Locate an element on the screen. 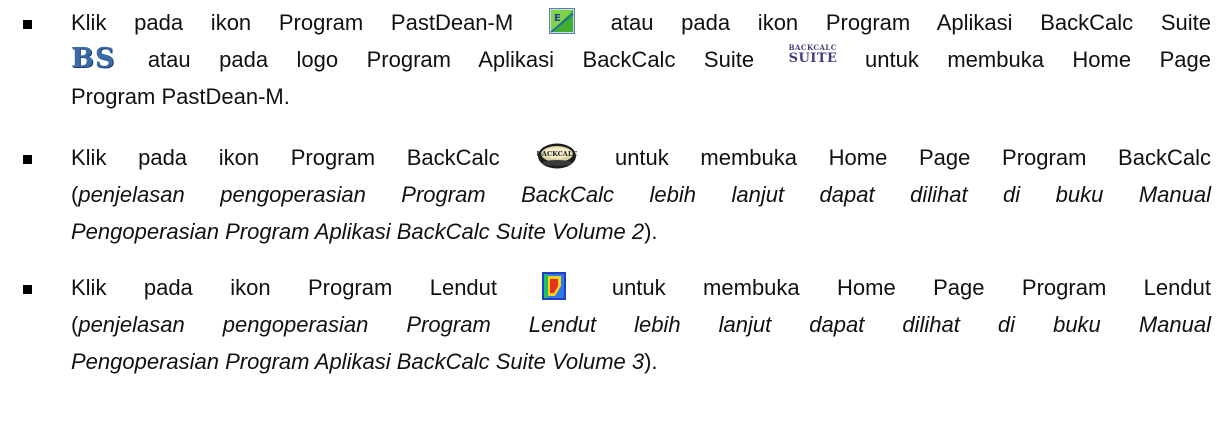 This screenshot has height=439, width=1227. pastdean-icon-letter: E is located at coordinates (557, 18).